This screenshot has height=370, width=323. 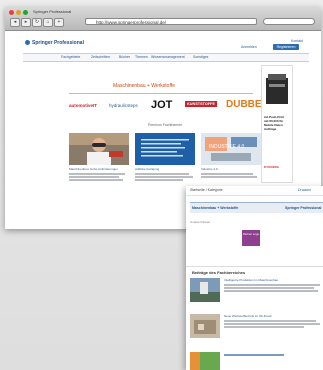 I want to click on partner-label: Unsere Partner, so click(x=200, y=222).